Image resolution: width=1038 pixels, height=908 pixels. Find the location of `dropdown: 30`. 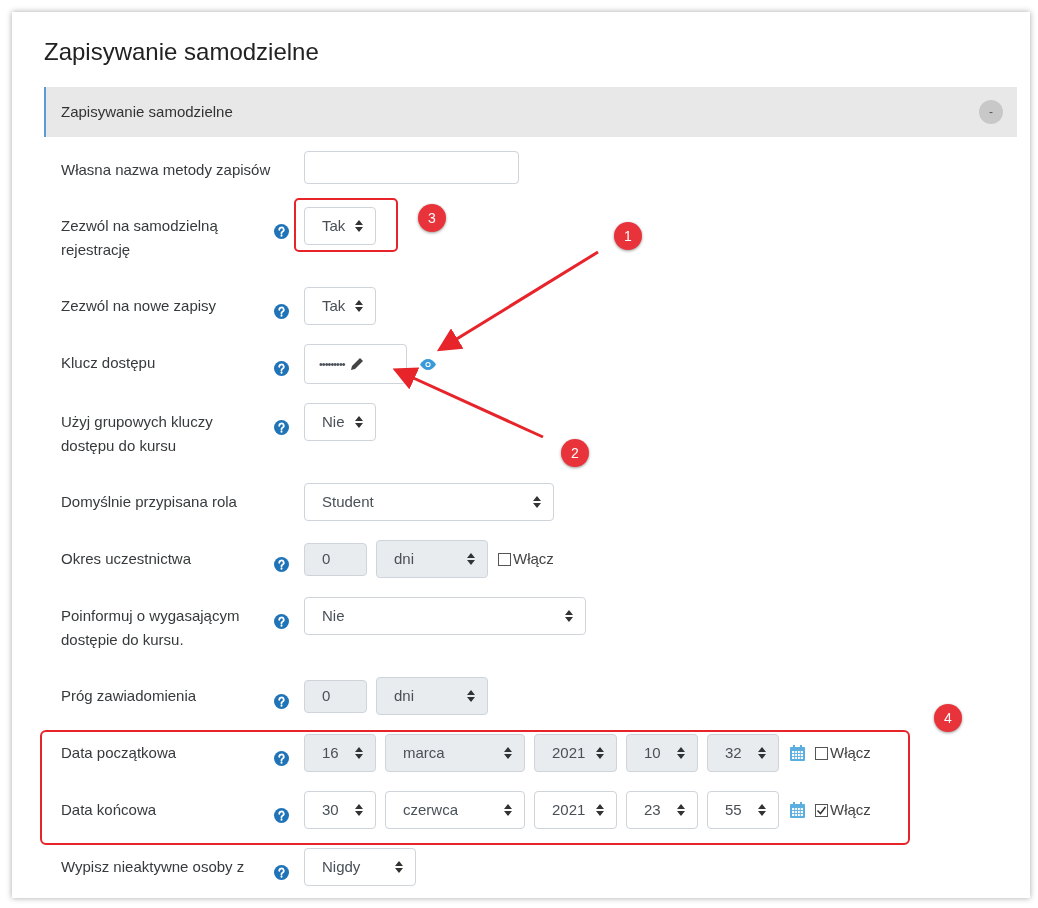

dropdown: 30 is located at coordinates (340, 810).